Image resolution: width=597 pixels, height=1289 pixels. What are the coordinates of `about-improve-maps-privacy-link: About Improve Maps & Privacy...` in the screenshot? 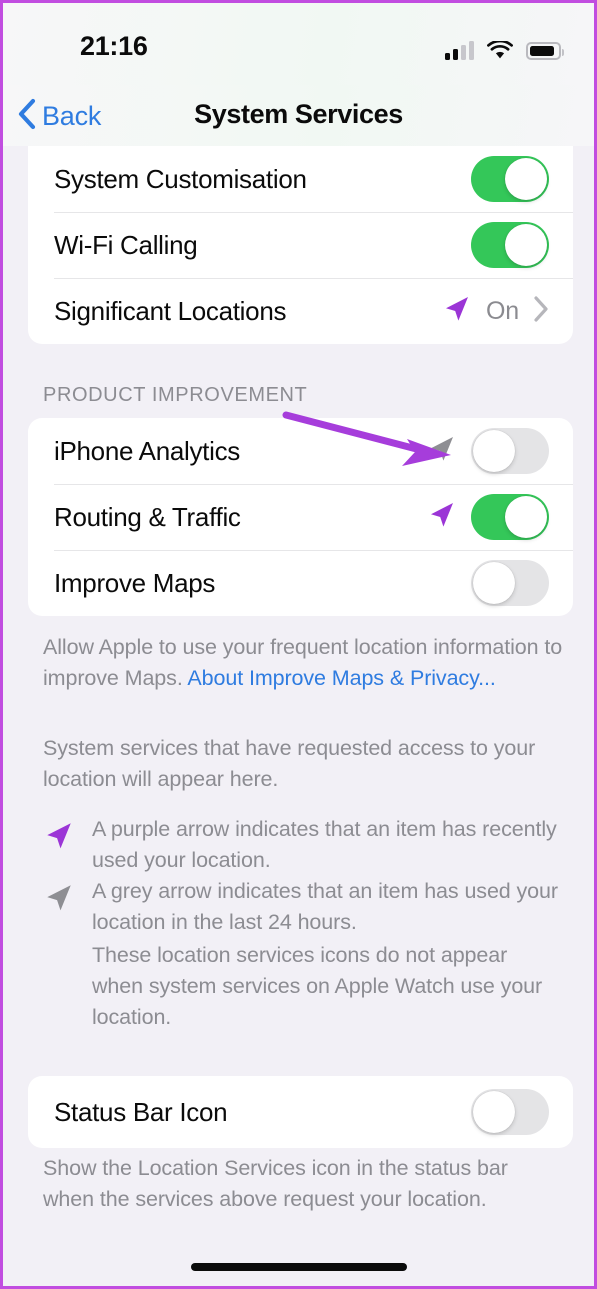 It's located at (341, 678).